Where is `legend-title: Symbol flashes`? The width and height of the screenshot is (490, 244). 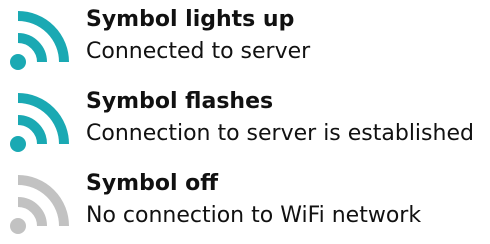 legend-title: Symbol flashes is located at coordinates (180, 101).